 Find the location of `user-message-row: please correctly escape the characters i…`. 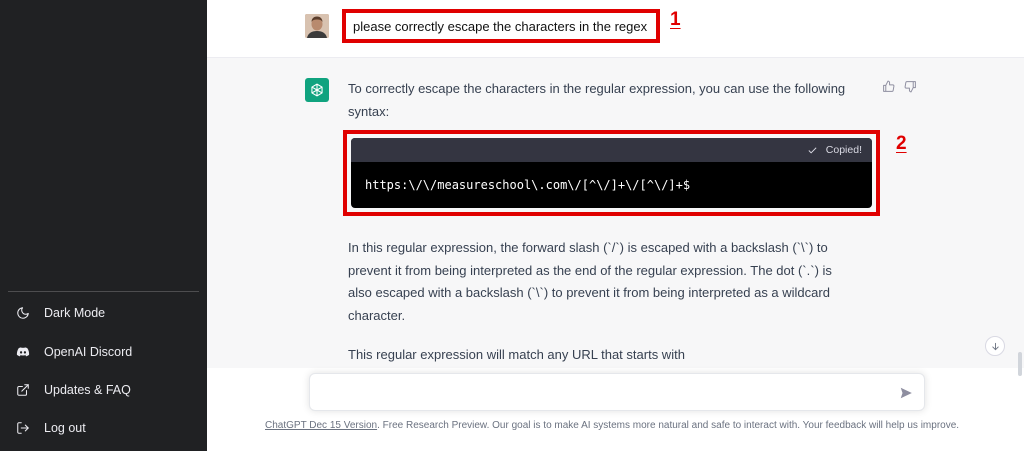

user-message-row: please correctly escape the characters i… is located at coordinates (615, 29).